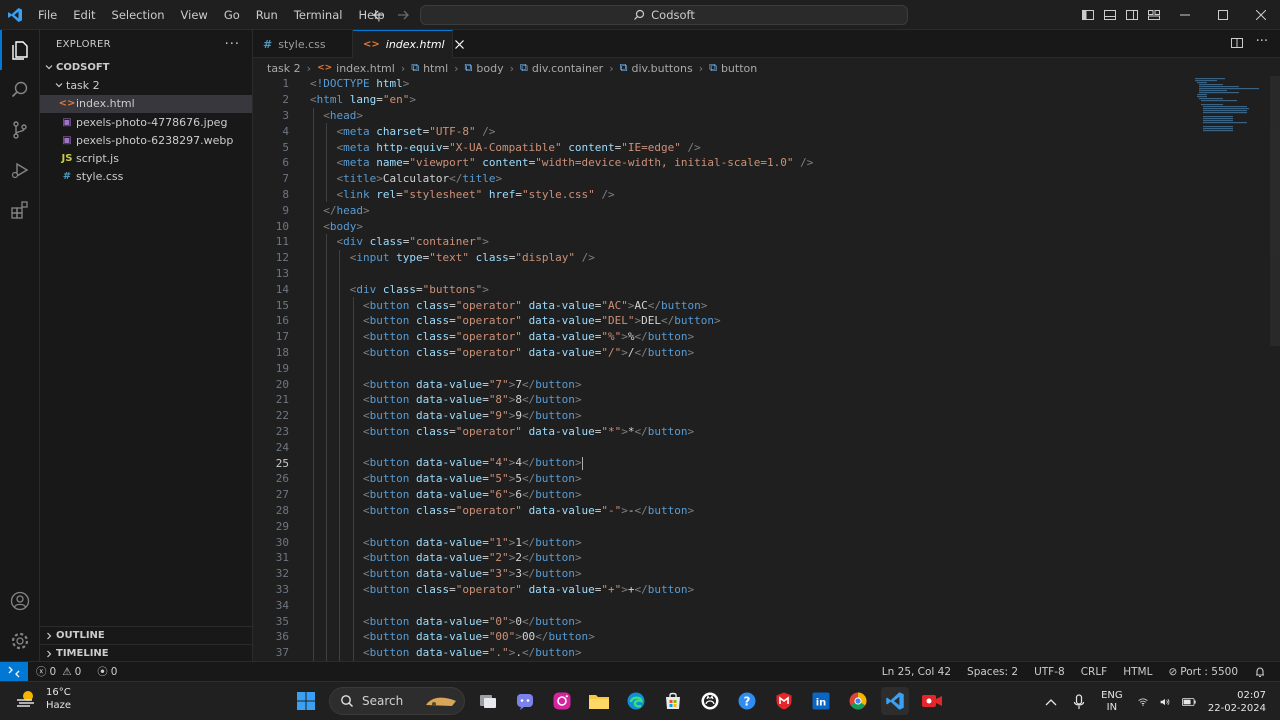 The image size is (1280, 720). What do you see at coordinates (1223, 15) in the screenshot?
I see `maximize-button` at bounding box center [1223, 15].